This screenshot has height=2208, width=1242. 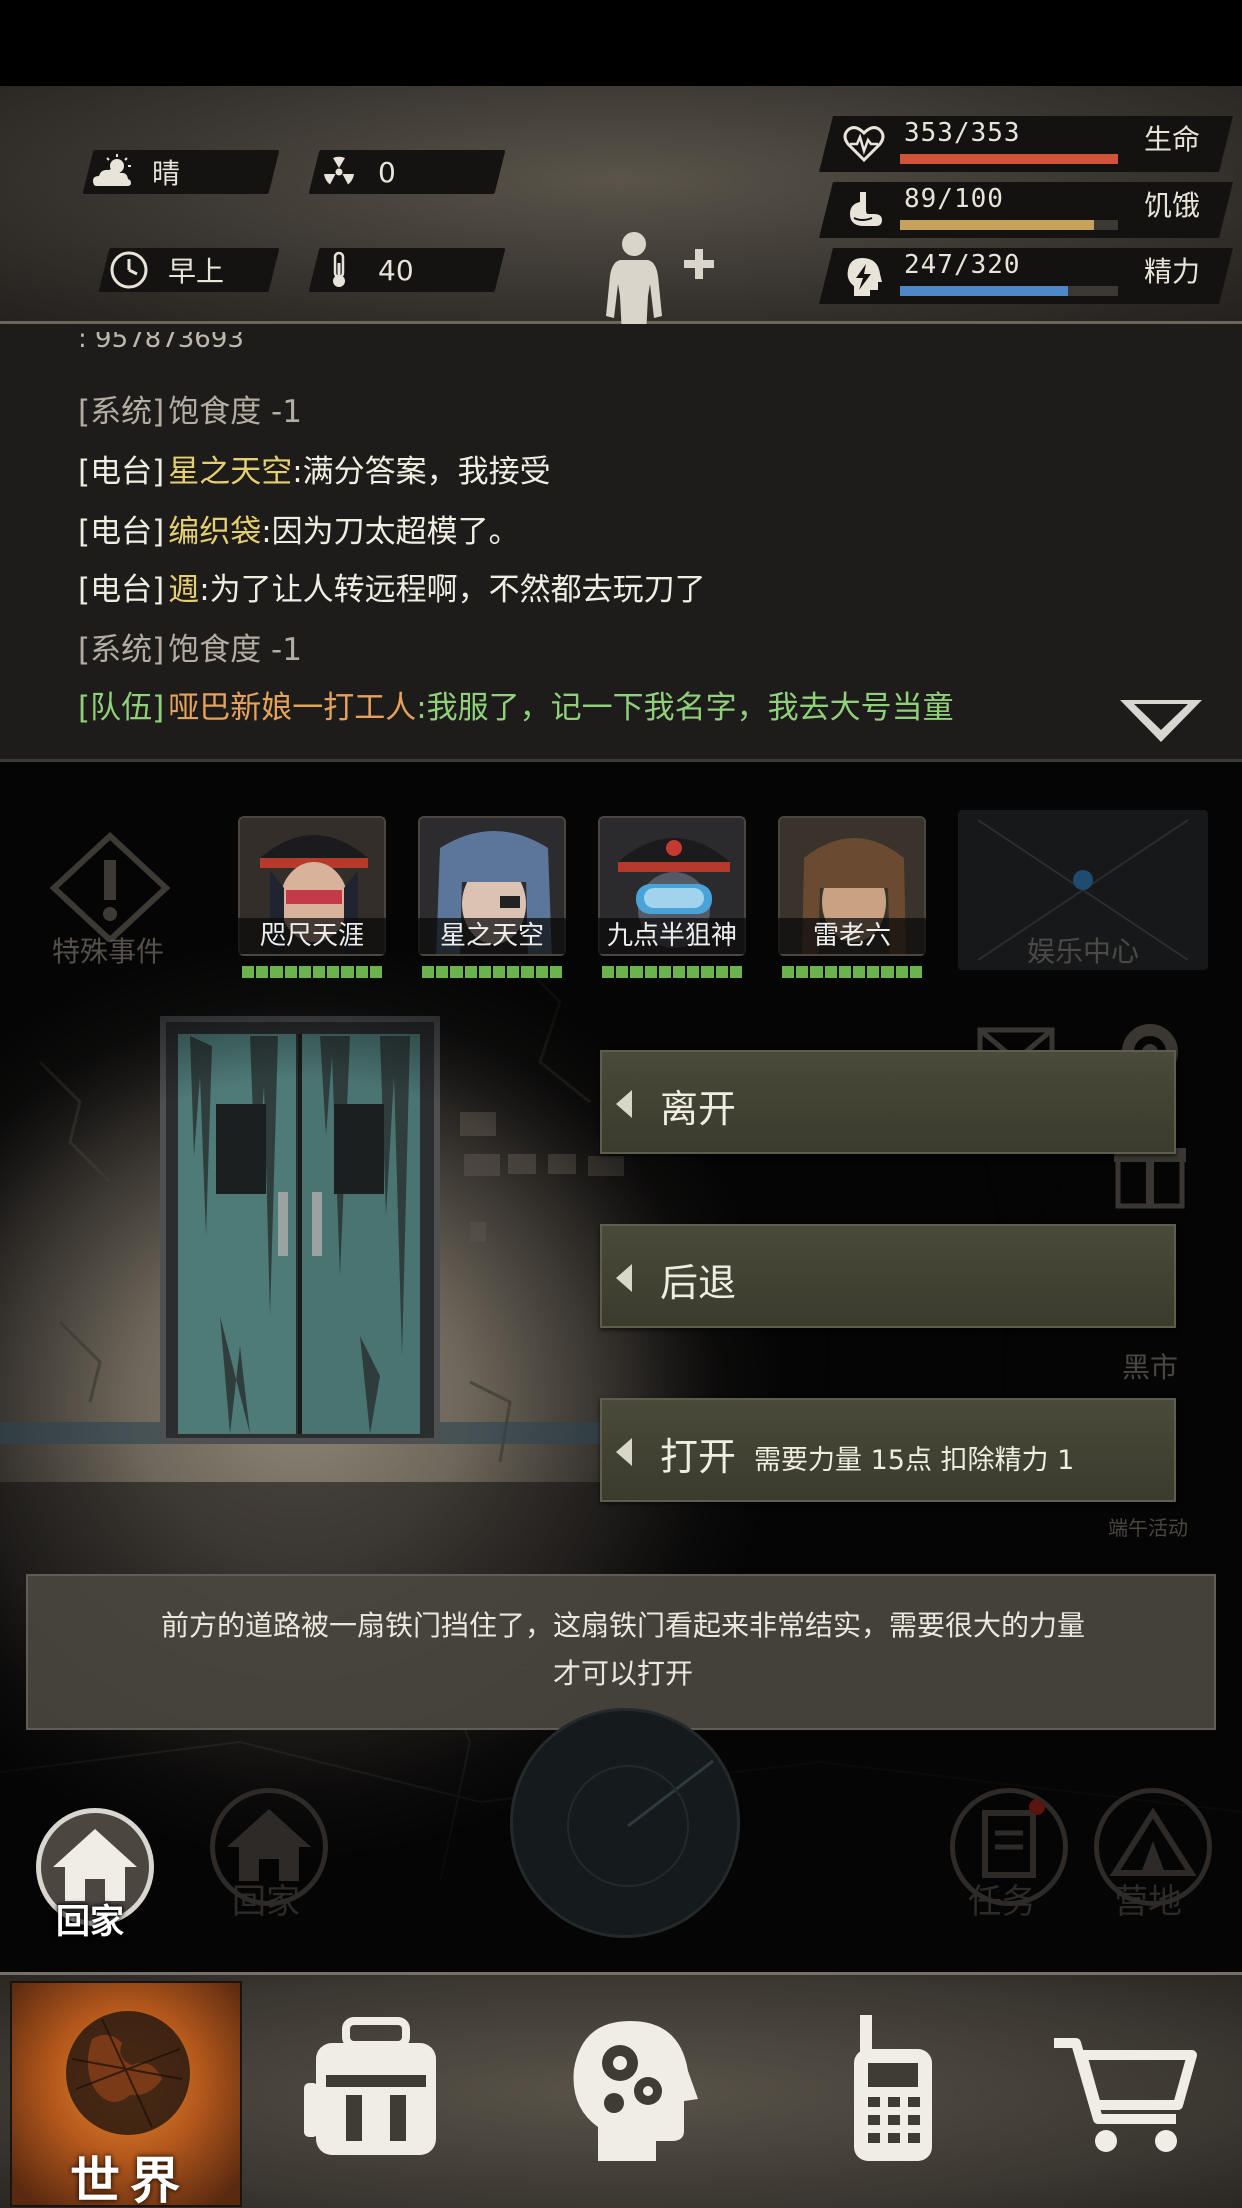 What do you see at coordinates (492, 900) in the screenshot?
I see `teammate-card: 星之天空` at bounding box center [492, 900].